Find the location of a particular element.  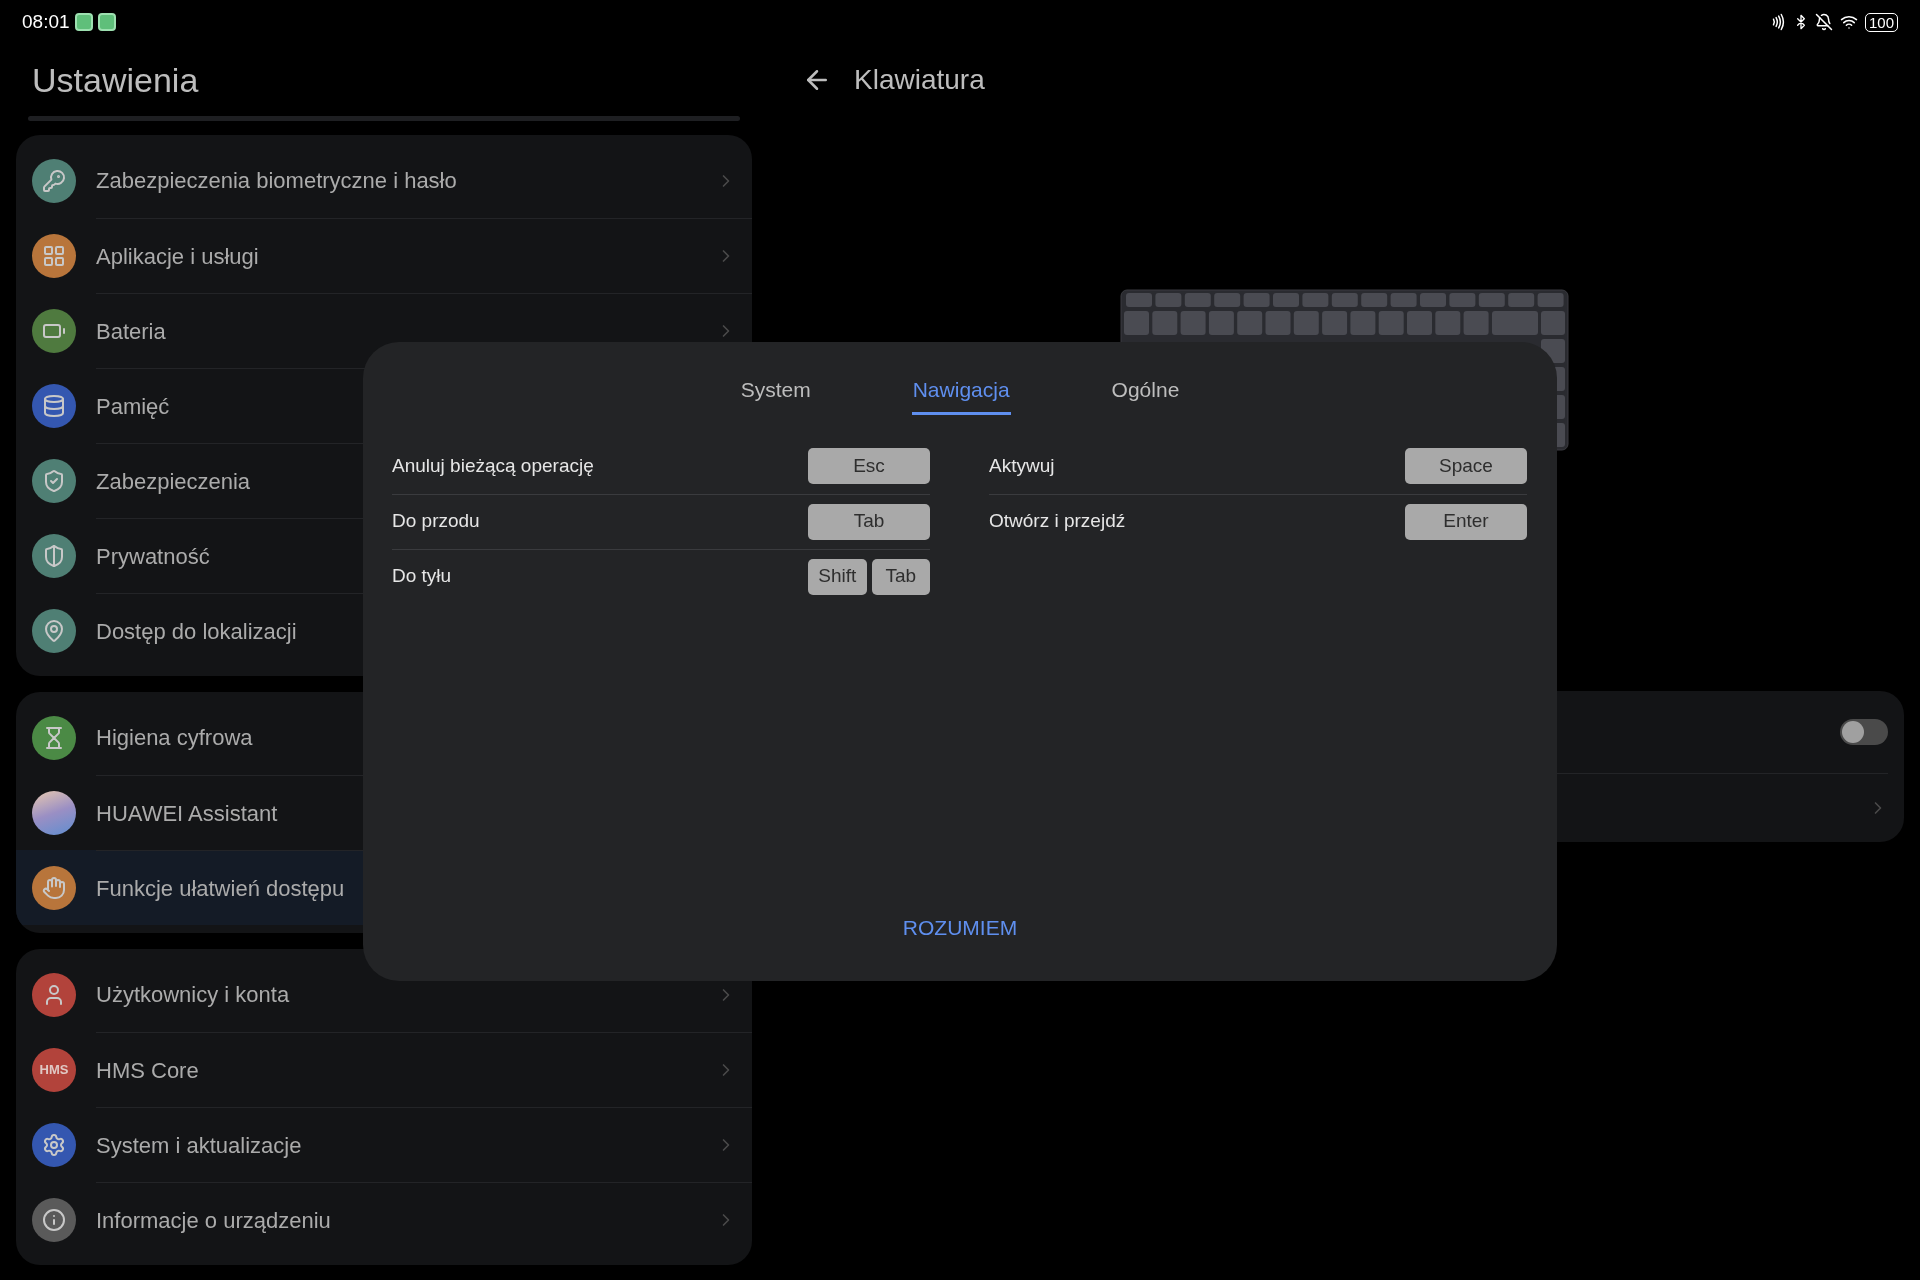

key-cap: Shift is located at coordinates (837, 576).